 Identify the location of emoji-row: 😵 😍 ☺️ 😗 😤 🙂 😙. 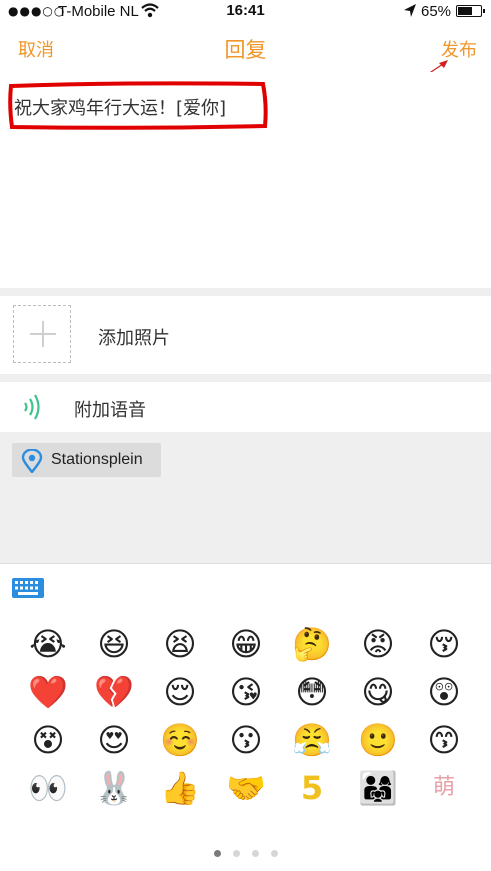
(246, 740).